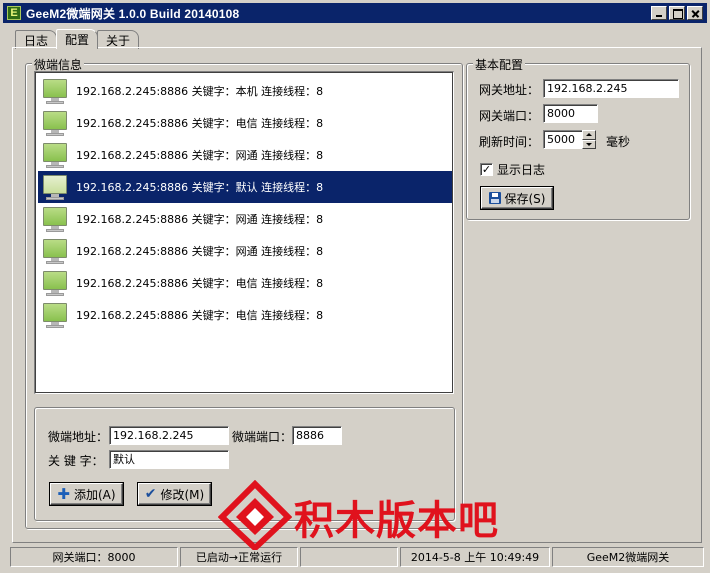 This screenshot has height=573, width=710. I want to click on refresh-time-label: 刷新时间：, so click(509, 142).